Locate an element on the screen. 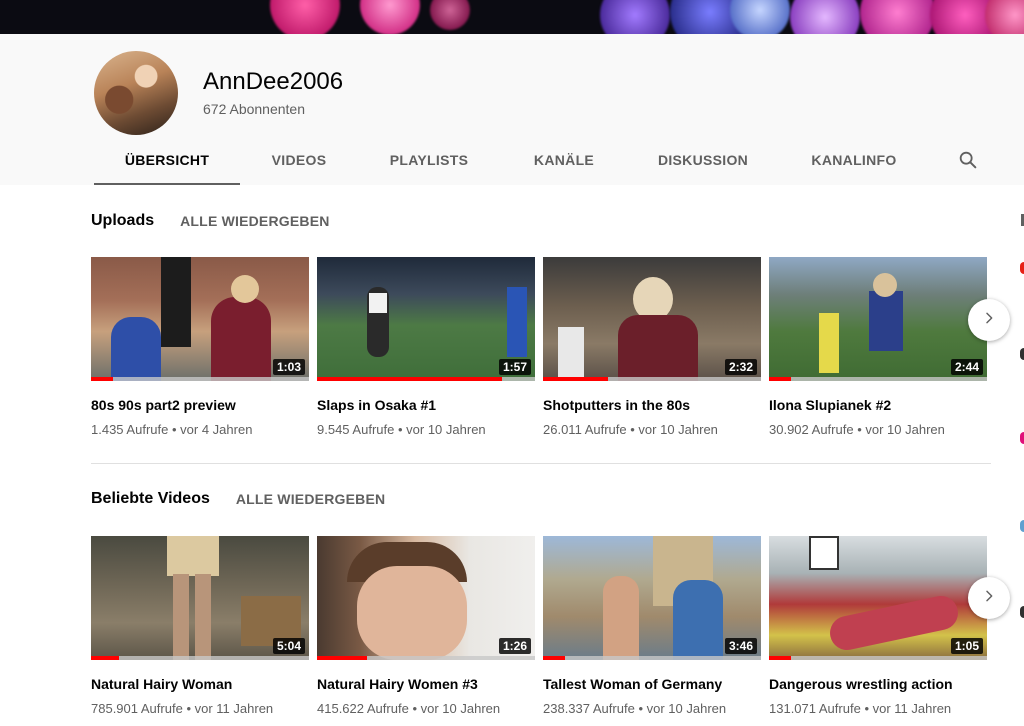  video-views: 1.435 Aufrufe is located at coordinates (130, 429).